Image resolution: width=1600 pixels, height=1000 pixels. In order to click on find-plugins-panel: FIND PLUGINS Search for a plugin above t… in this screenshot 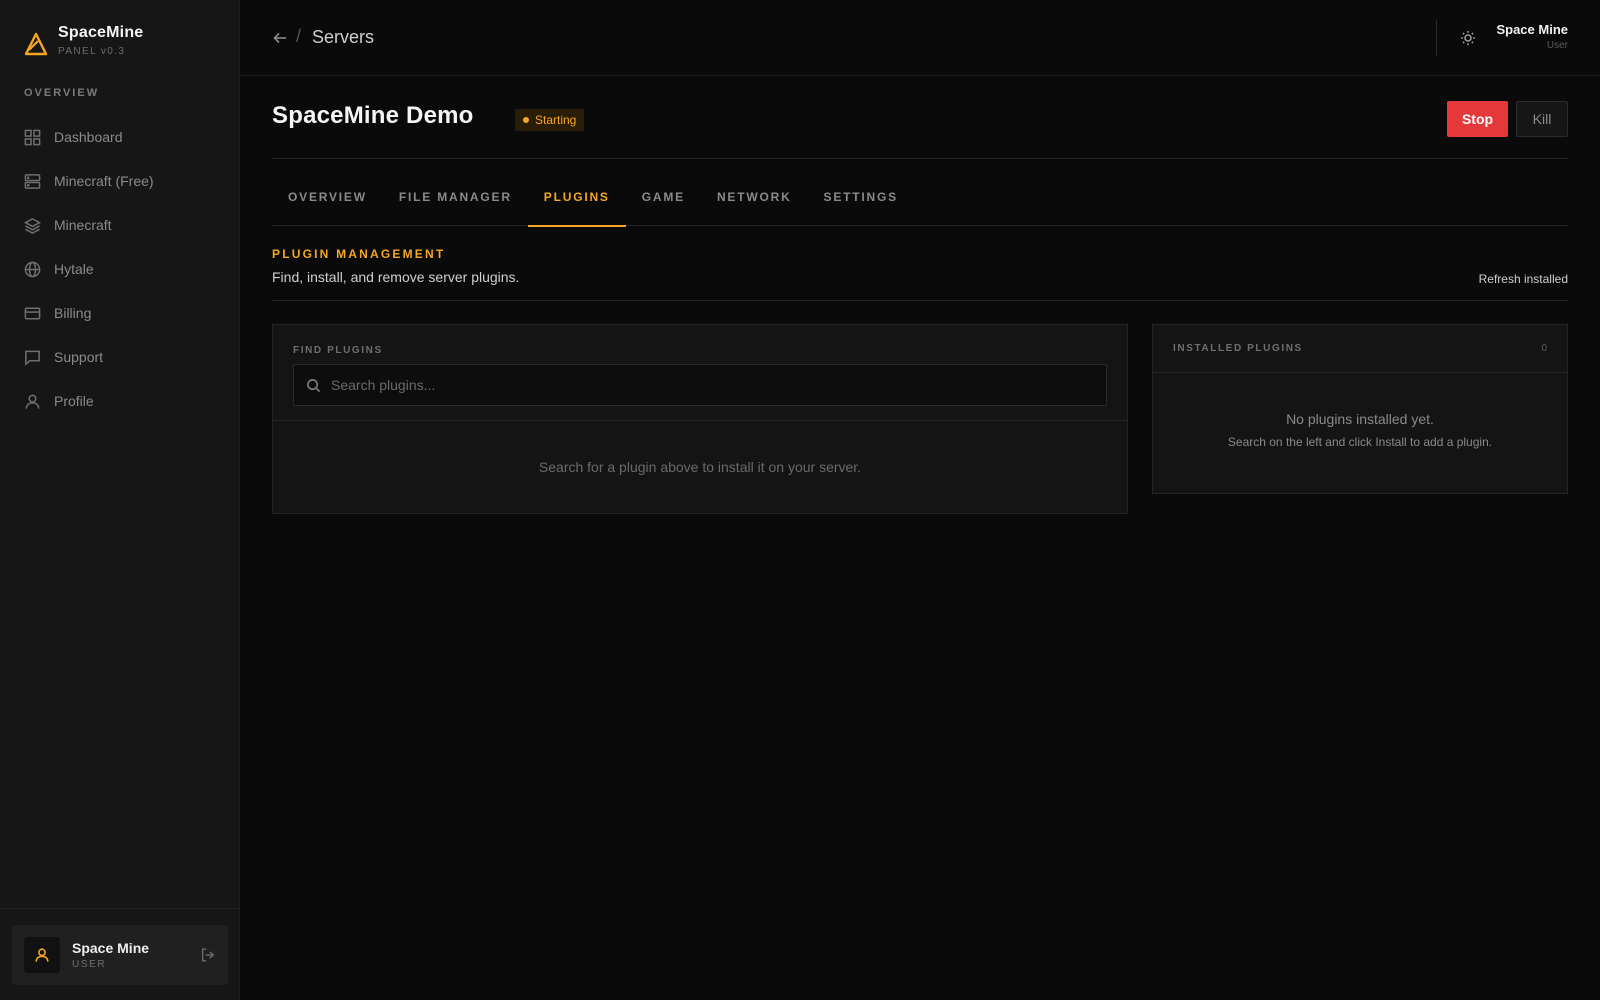, I will do `click(700, 419)`.